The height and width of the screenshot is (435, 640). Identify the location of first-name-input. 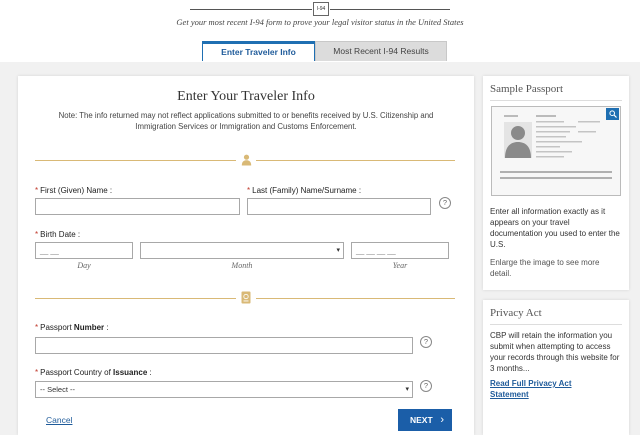
(137, 206).